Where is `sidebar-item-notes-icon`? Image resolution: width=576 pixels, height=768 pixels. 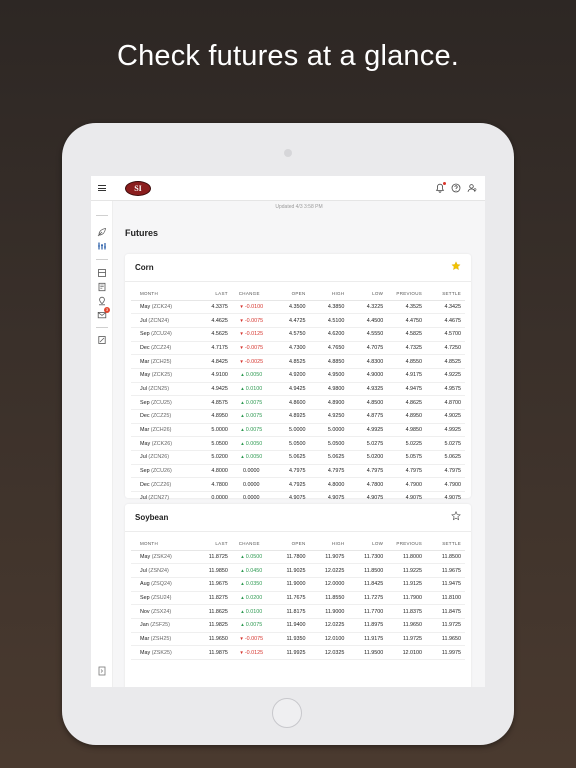 sidebar-item-notes-icon is located at coordinates (102, 340).